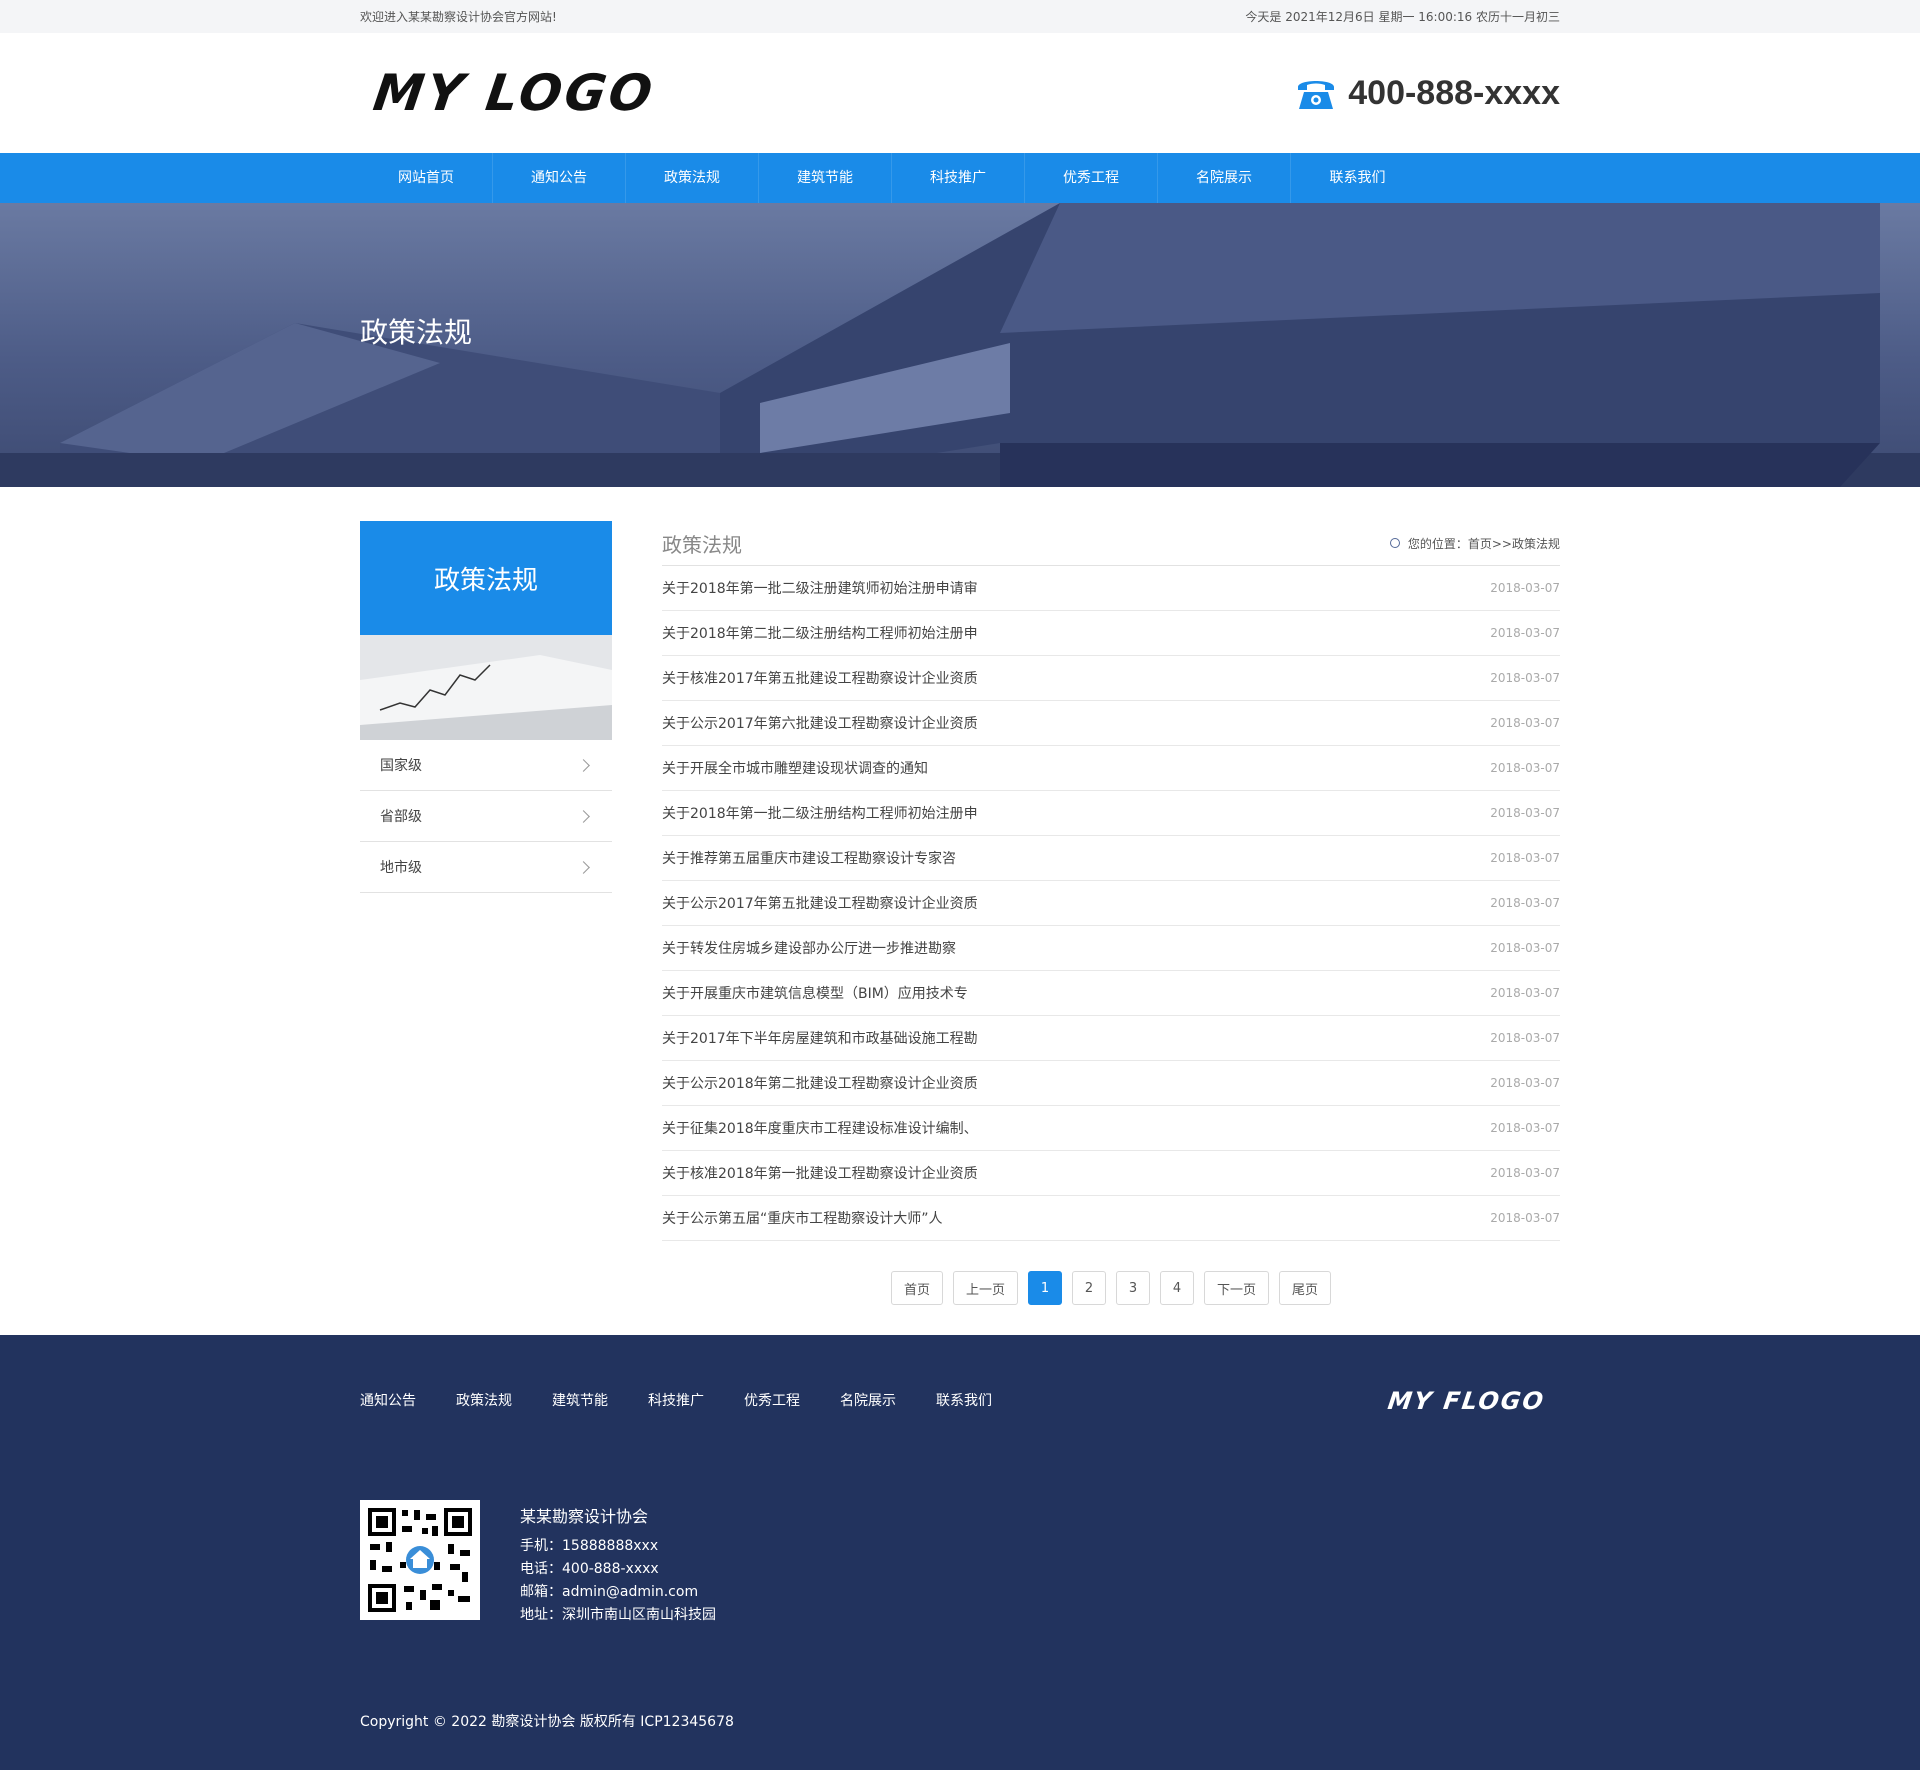 This screenshot has width=1920, height=1789. What do you see at coordinates (1454, 92) in the screenshot?
I see `phone-number: 400-888-xxxx` at bounding box center [1454, 92].